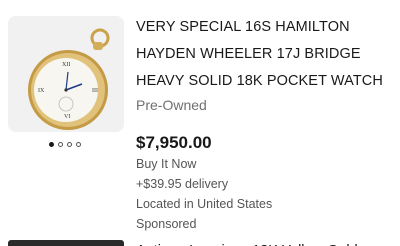 The width and height of the screenshot is (400, 246). Describe the element at coordinates (41, 91) in the screenshot. I see `svg-text: IX` at that location.